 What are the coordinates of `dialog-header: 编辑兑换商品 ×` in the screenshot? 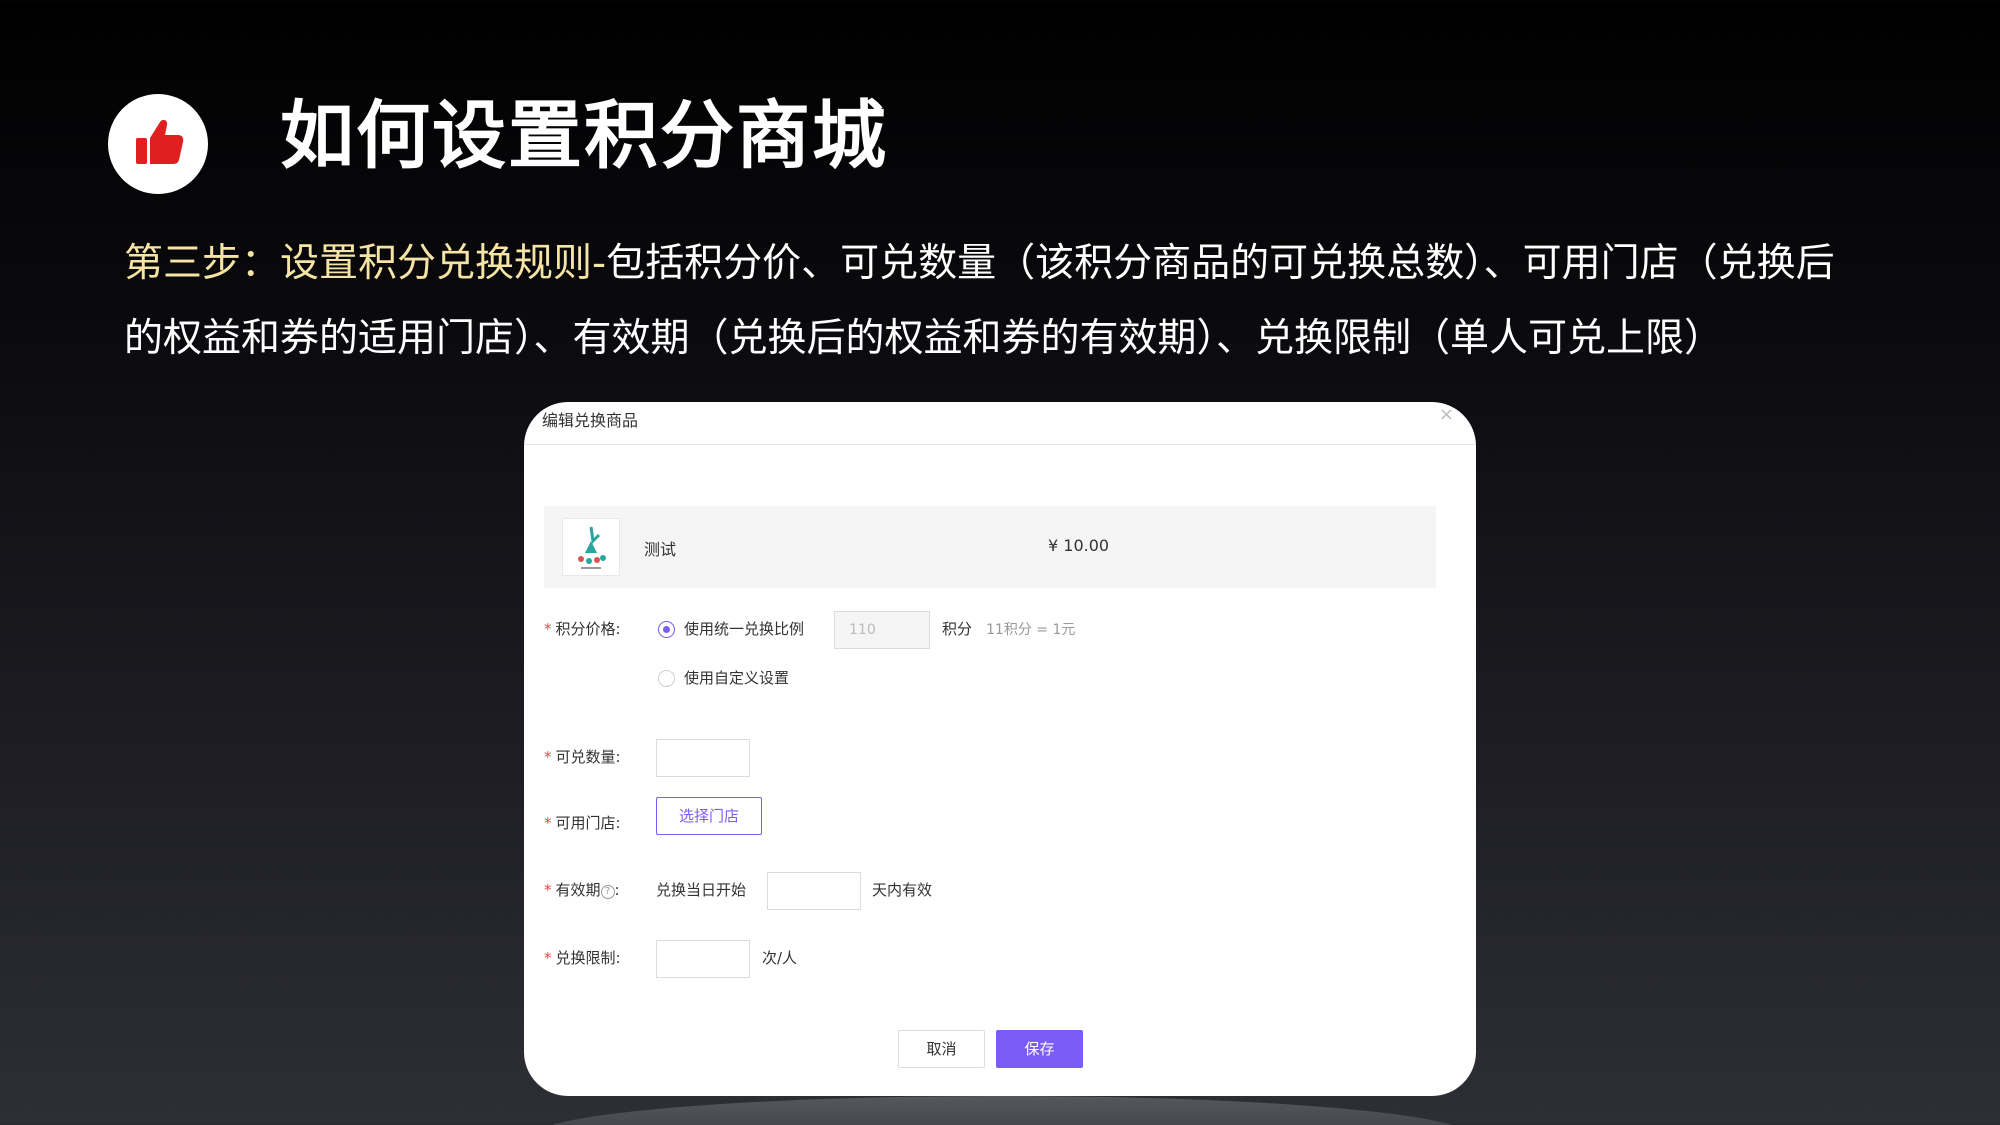 It's located at (1000, 423).